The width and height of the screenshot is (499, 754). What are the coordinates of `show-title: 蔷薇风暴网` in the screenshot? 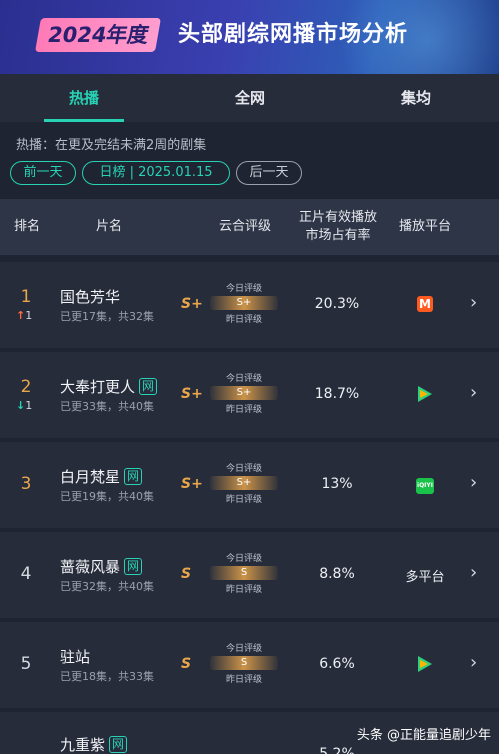 It's located at (101, 566).